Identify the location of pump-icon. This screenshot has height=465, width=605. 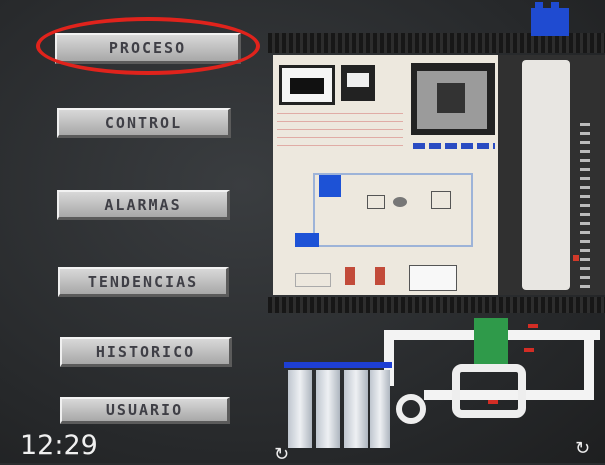
(411, 409).